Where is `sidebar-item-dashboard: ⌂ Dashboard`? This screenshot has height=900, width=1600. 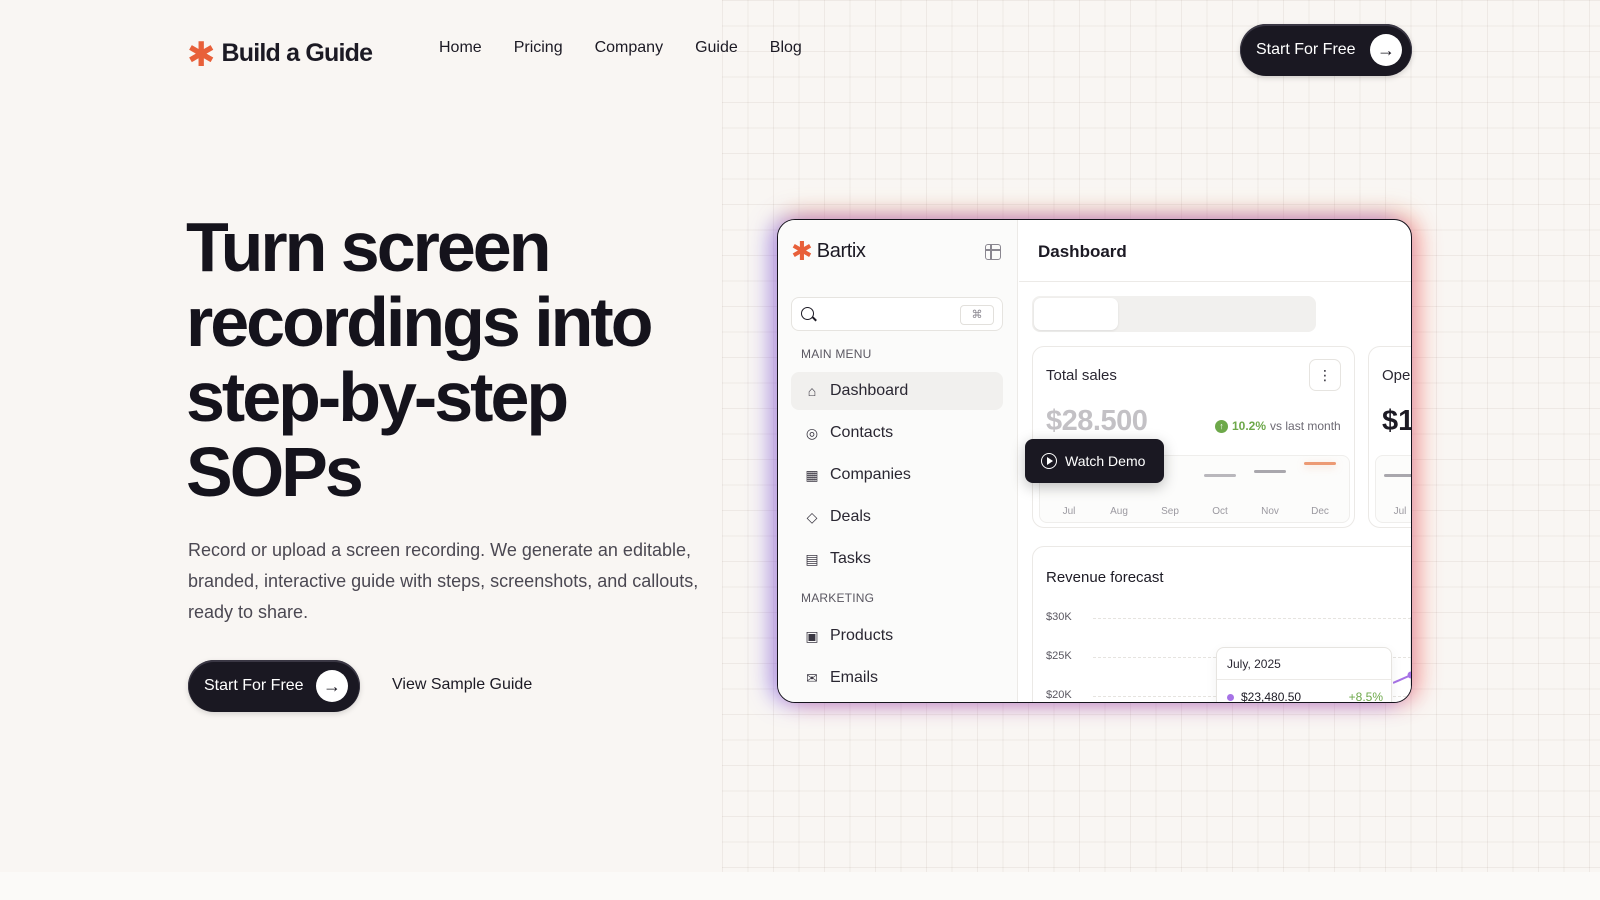 sidebar-item-dashboard: ⌂ Dashboard is located at coordinates (897, 391).